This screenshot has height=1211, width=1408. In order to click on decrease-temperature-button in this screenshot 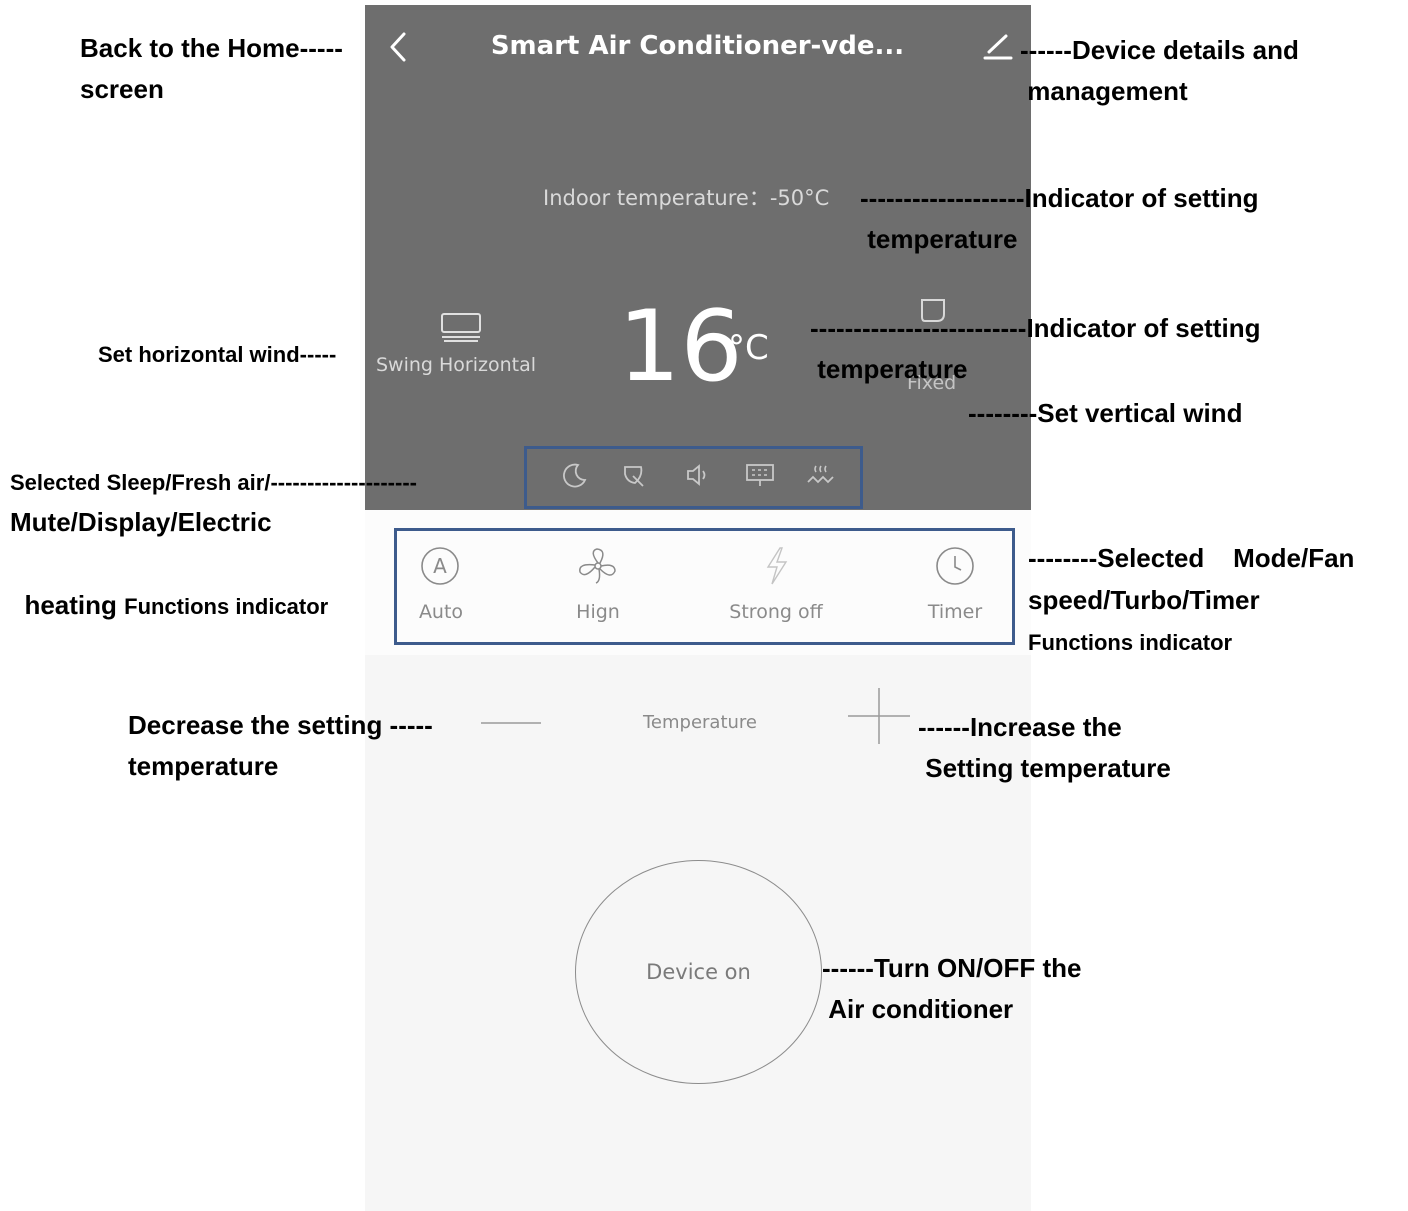, I will do `click(510, 723)`.